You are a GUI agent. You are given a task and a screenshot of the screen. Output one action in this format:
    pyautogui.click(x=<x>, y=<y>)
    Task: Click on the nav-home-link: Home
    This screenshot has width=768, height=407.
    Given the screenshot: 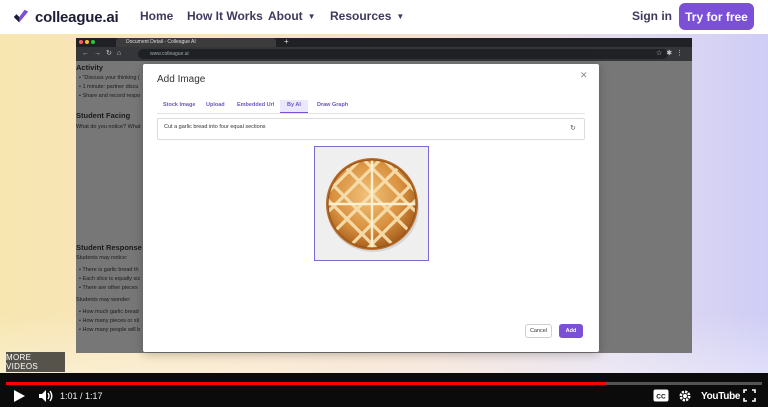 What is the action you would take?
    pyautogui.click(x=156, y=16)
    